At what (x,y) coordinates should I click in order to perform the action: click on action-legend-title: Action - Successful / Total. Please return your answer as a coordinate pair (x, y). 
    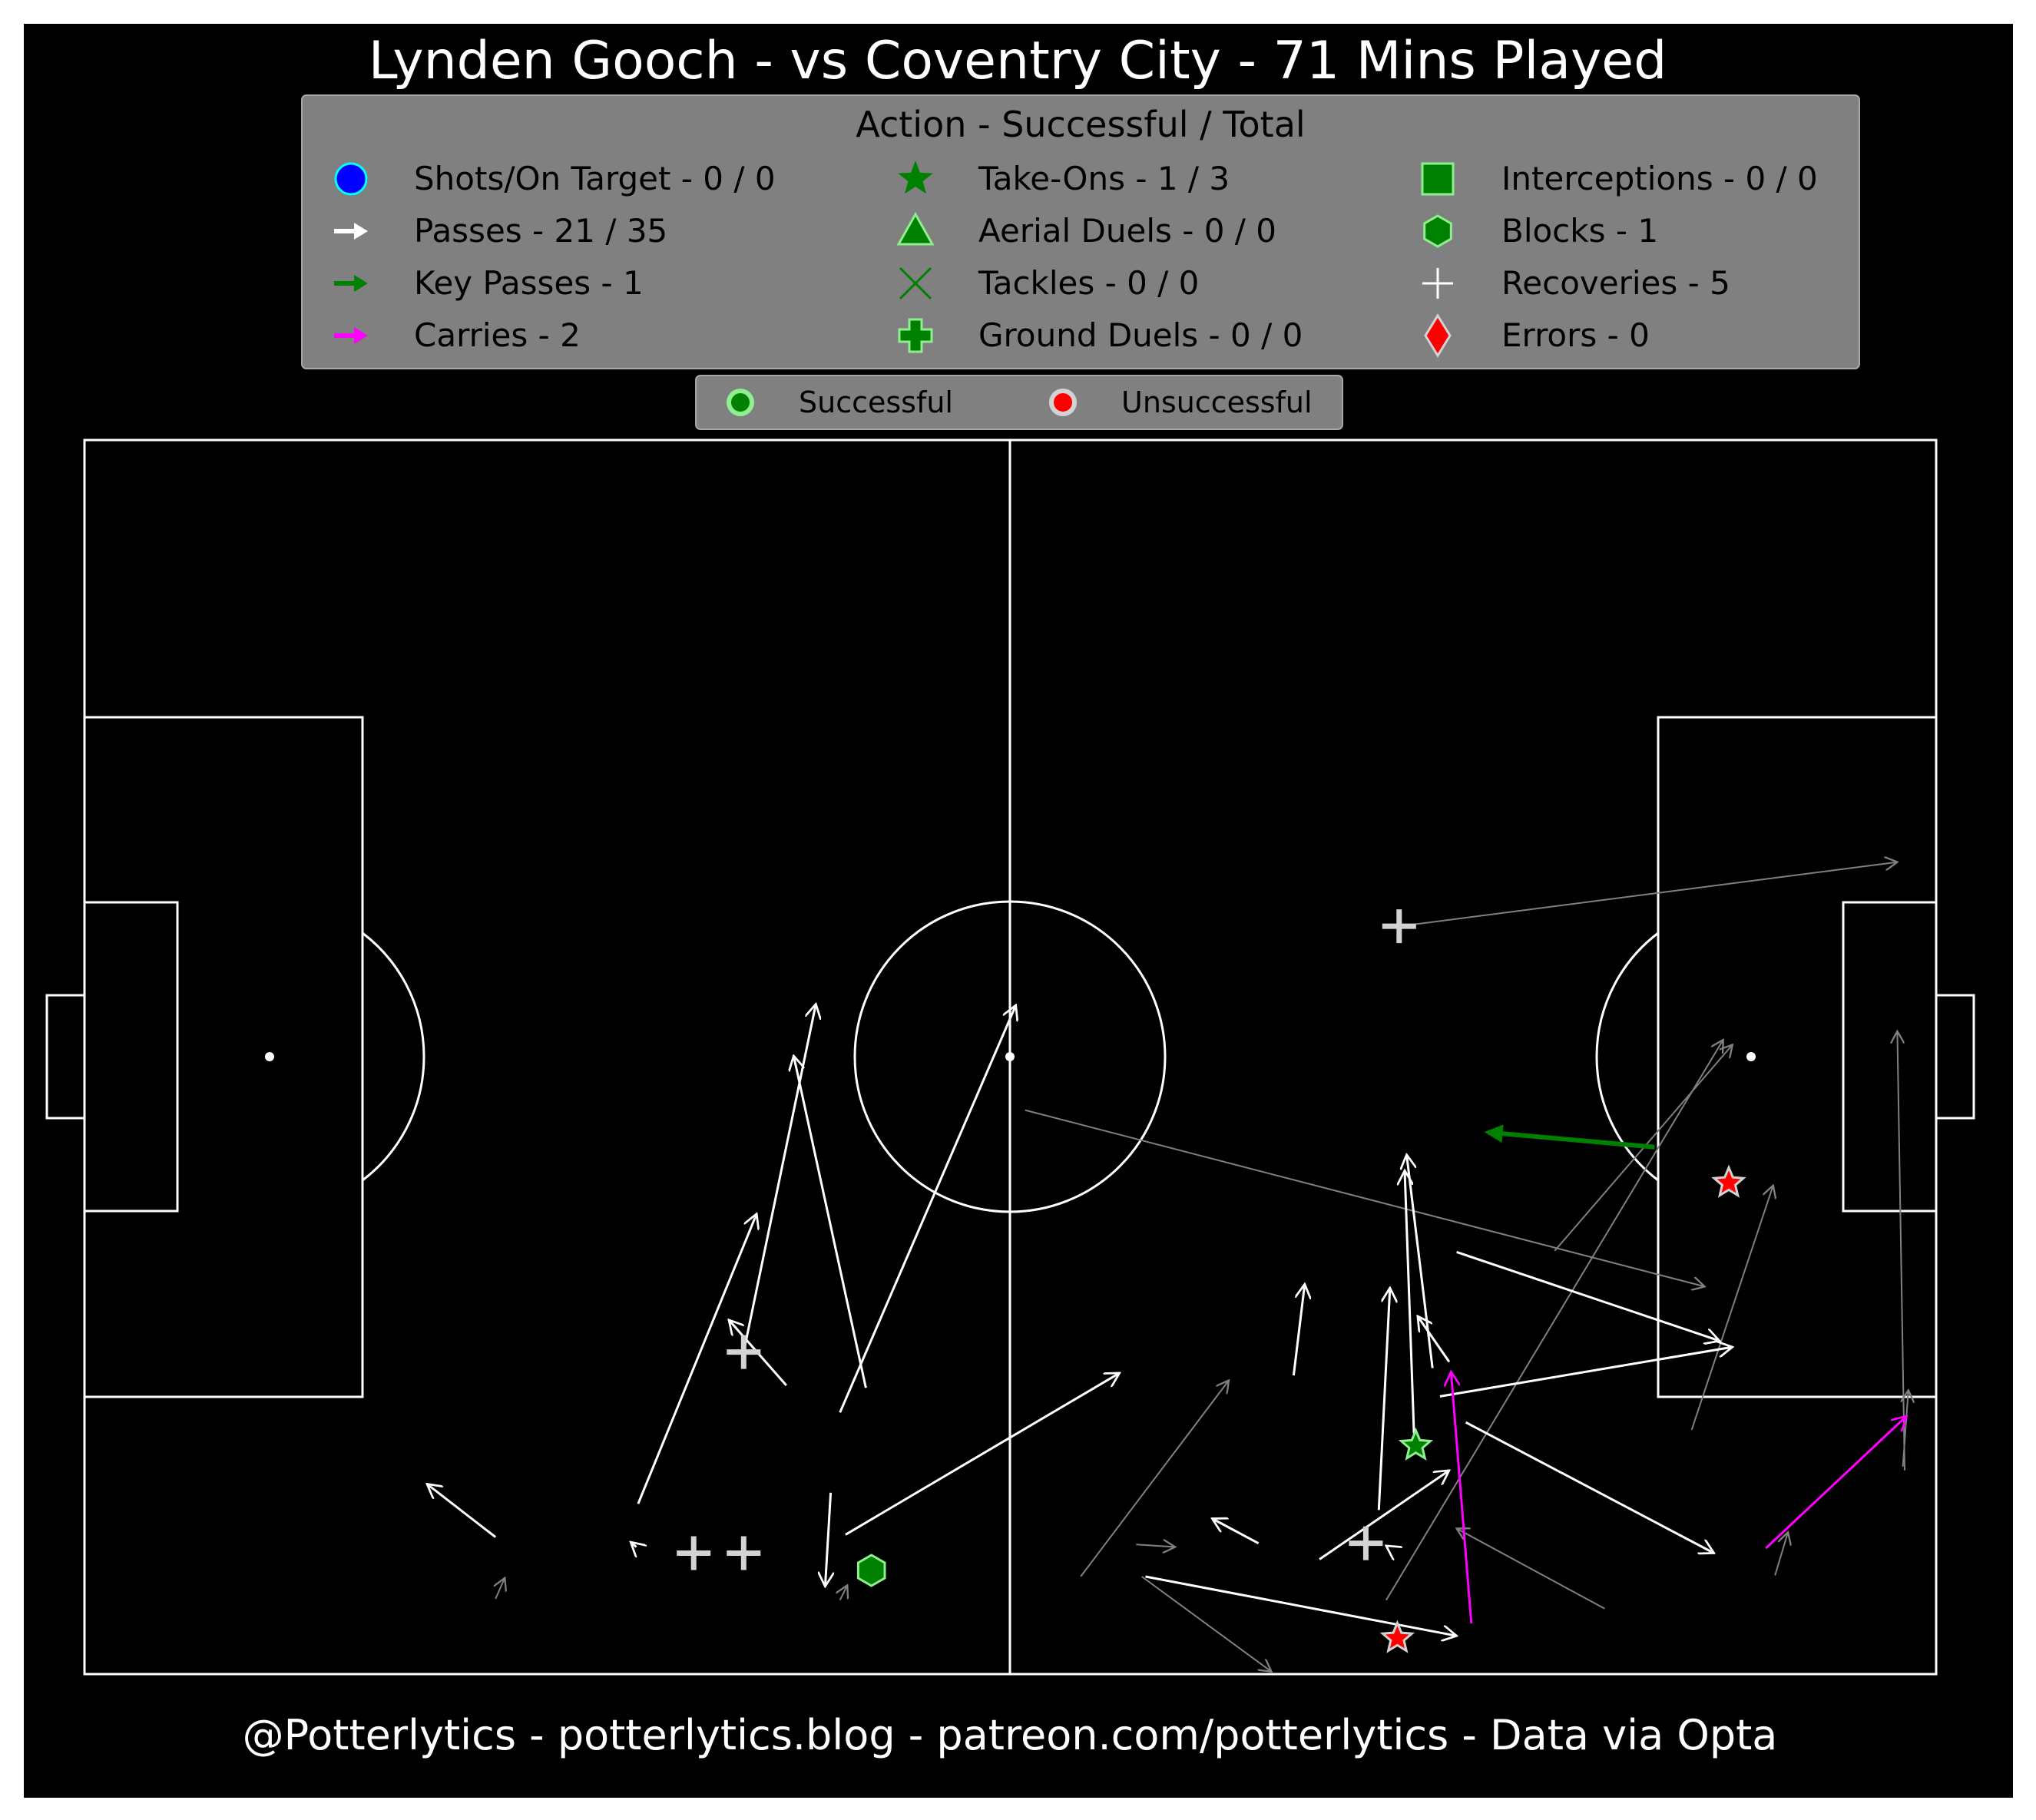
    Looking at the image, I should click on (1080, 124).